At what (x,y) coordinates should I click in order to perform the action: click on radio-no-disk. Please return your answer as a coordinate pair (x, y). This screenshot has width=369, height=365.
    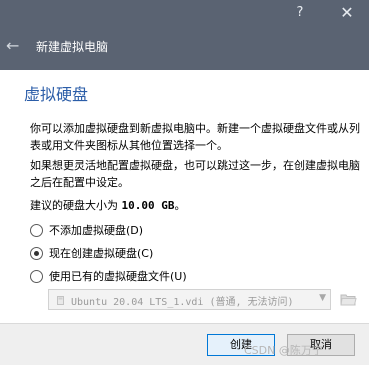
    Looking at the image, I should click on (36, 230).